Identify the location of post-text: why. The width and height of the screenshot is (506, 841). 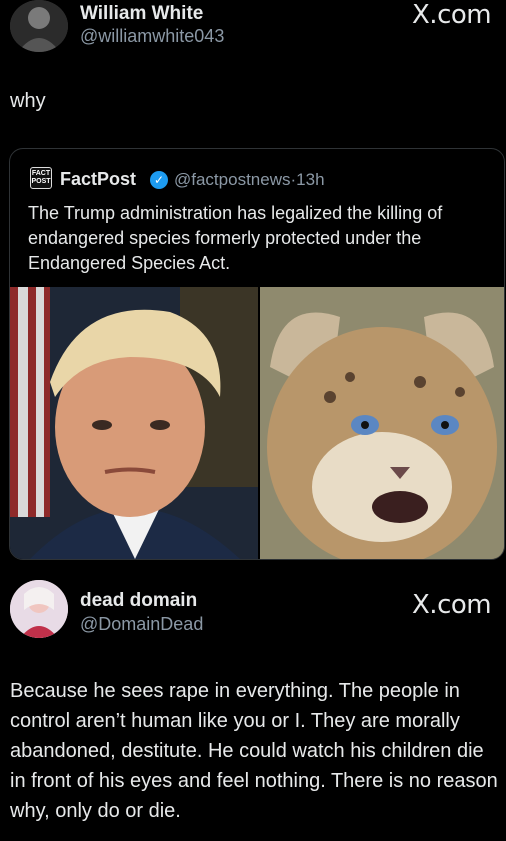
(28, 101).